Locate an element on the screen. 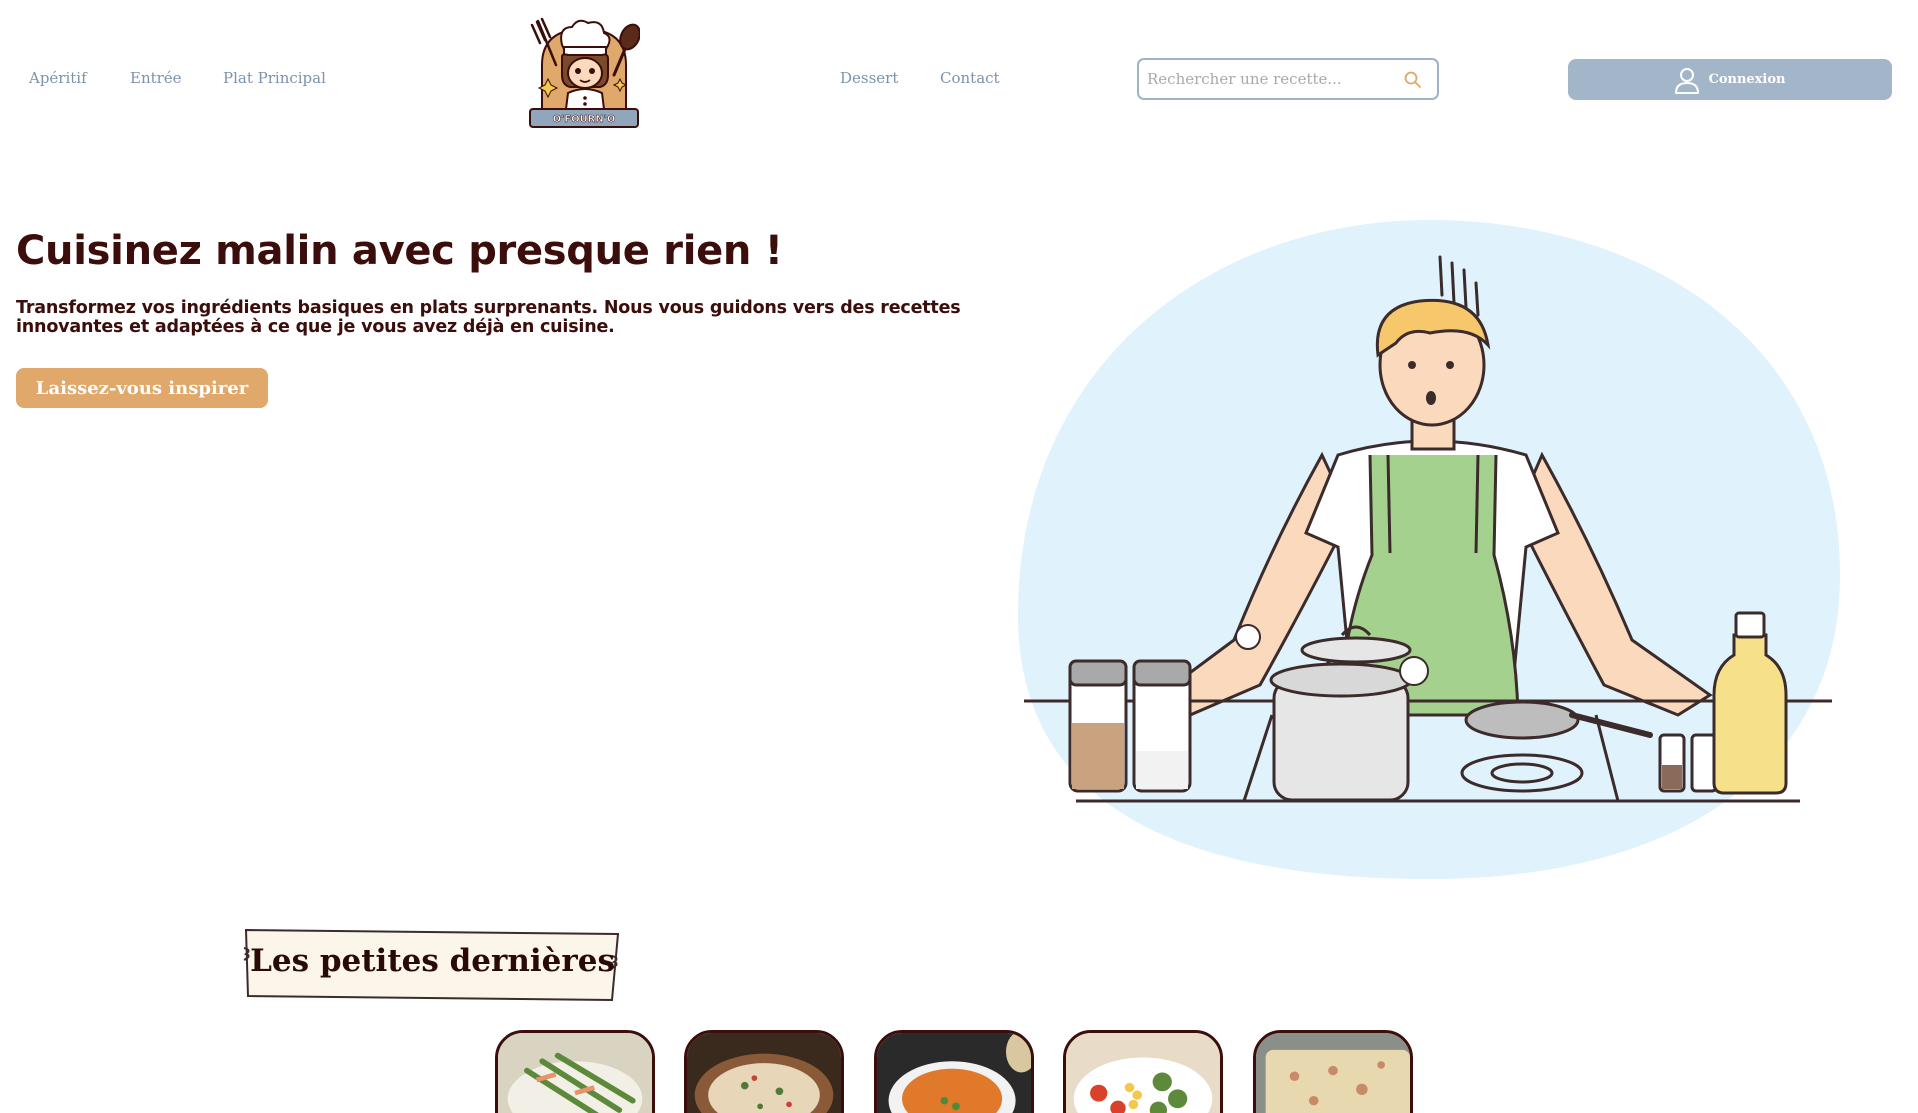 The image size is (1918, 1113). logo-text: O'FOURN'O is located at coordinates (584, 119).